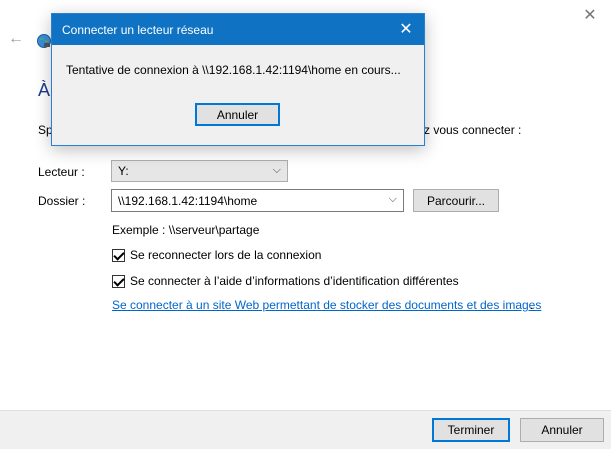 Image resolution: width=611 pixels, height=449 pixels. What do you see at coordinates (473, 130) in the screenshot?
I see `intro-text-right: z vous connecter :` at bounding box center [473, 130].